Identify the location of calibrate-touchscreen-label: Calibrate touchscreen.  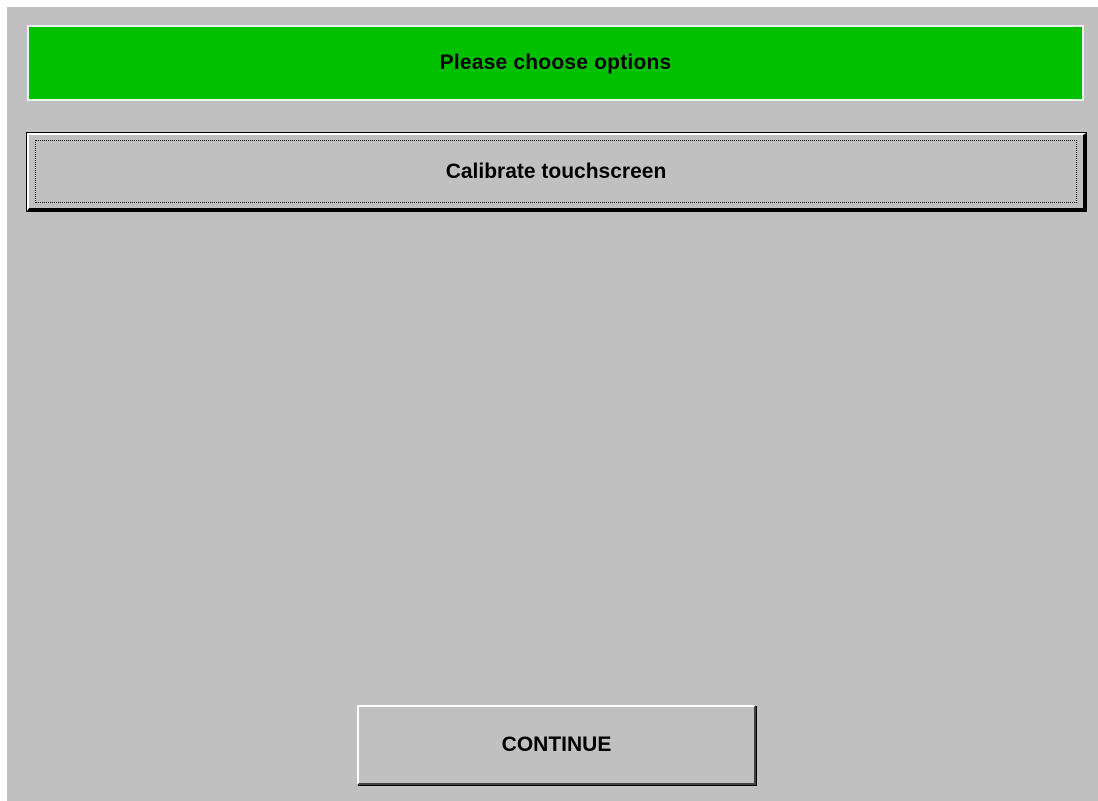
(556, 171).